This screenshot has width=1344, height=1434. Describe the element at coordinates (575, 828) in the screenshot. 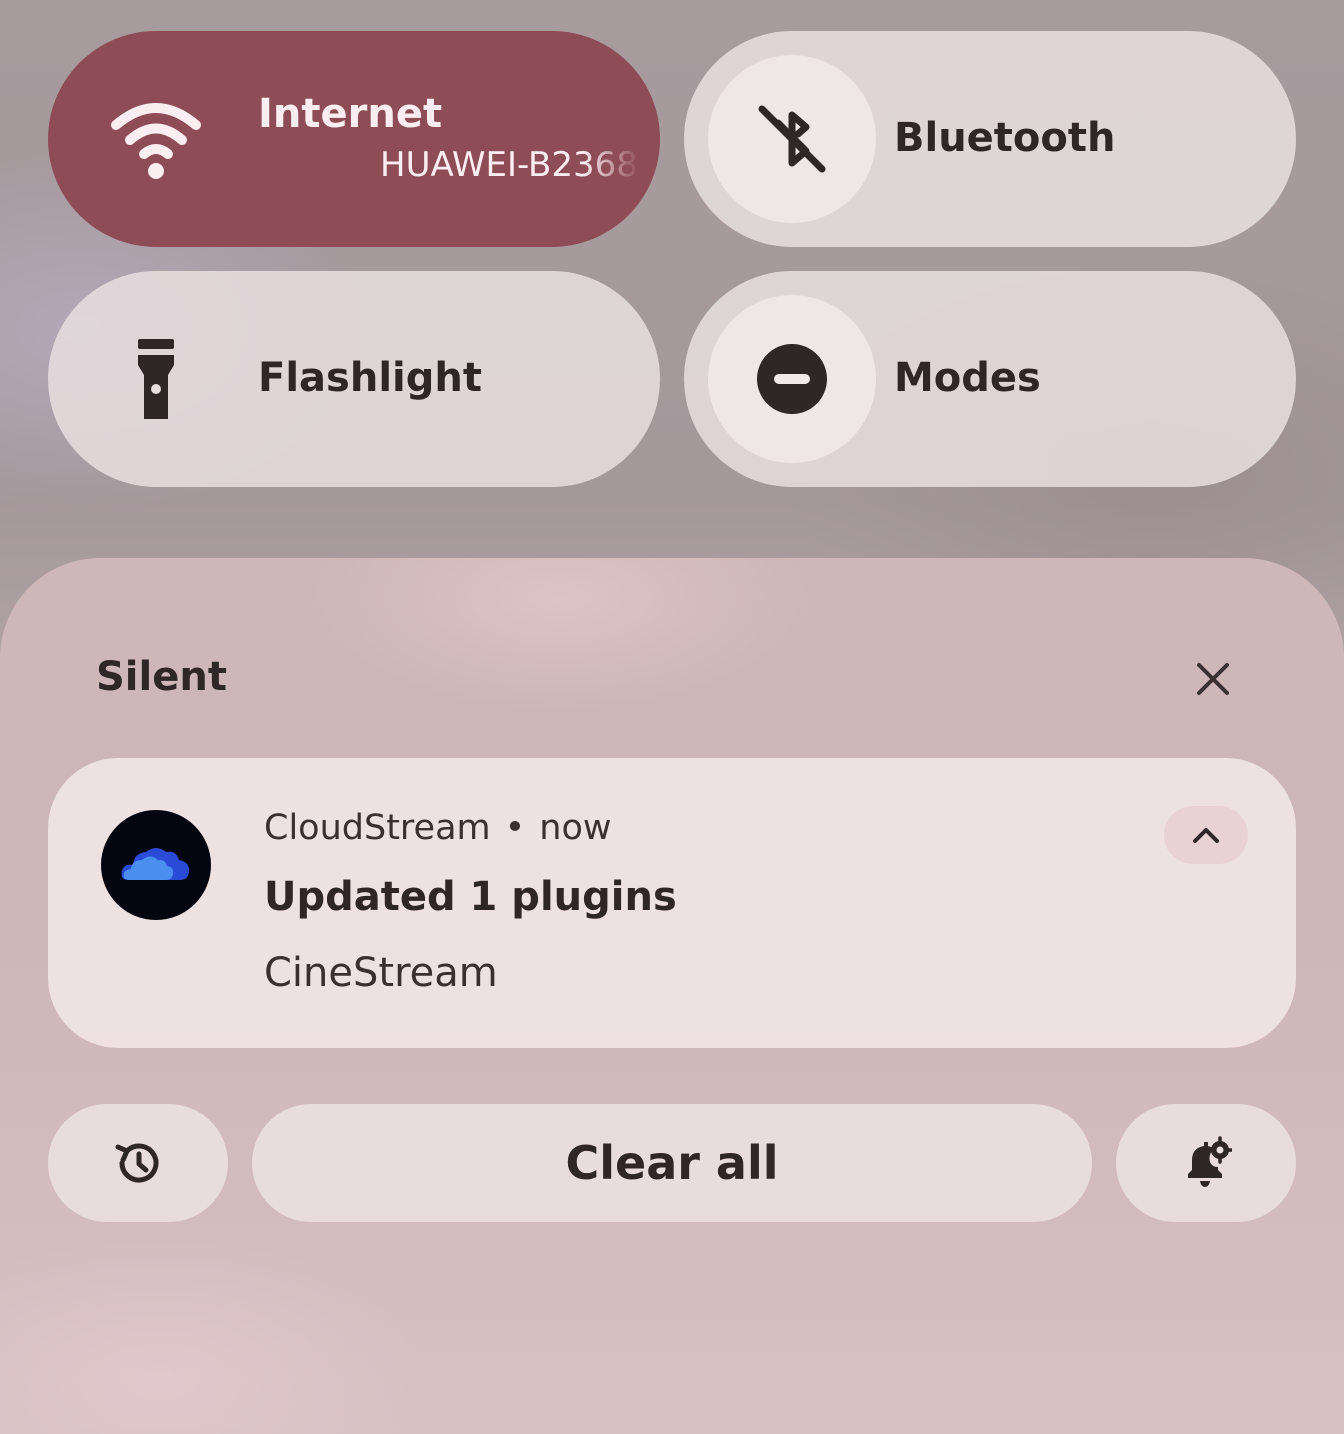

I see `notification-time: now` at that location.